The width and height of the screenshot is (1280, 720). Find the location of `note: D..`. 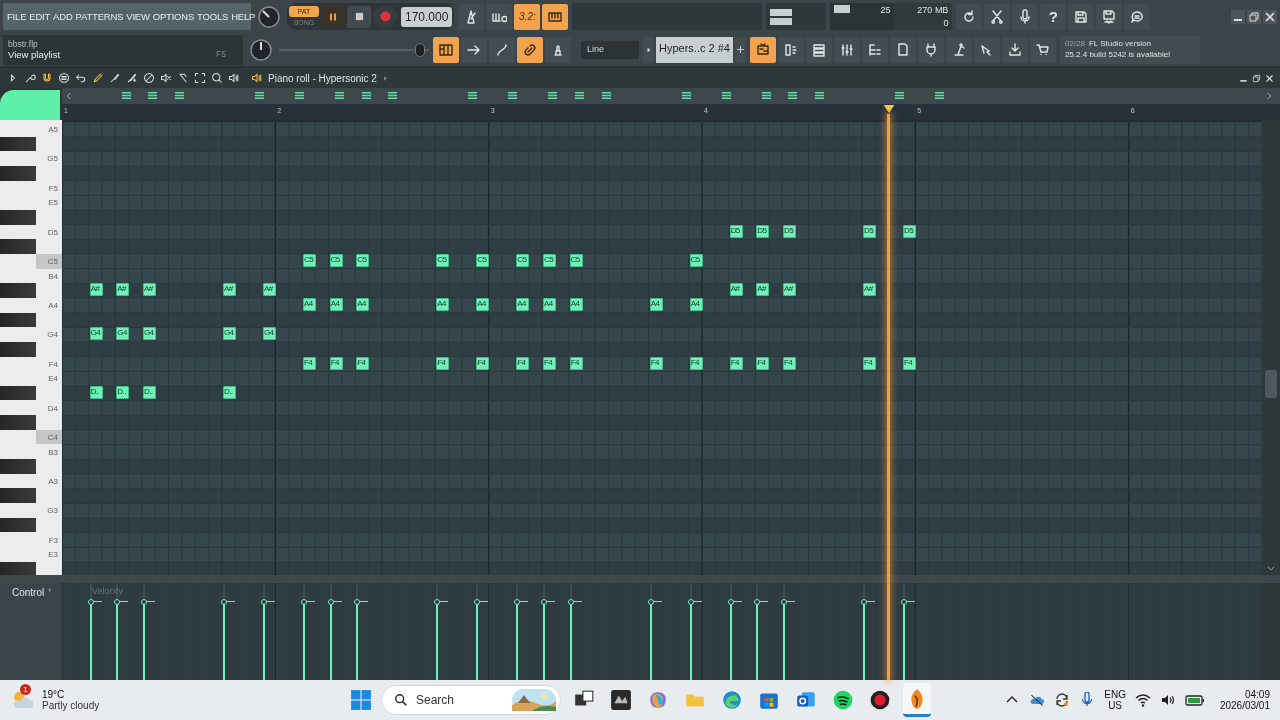

note: D.. is located at coordinates (123, 392).